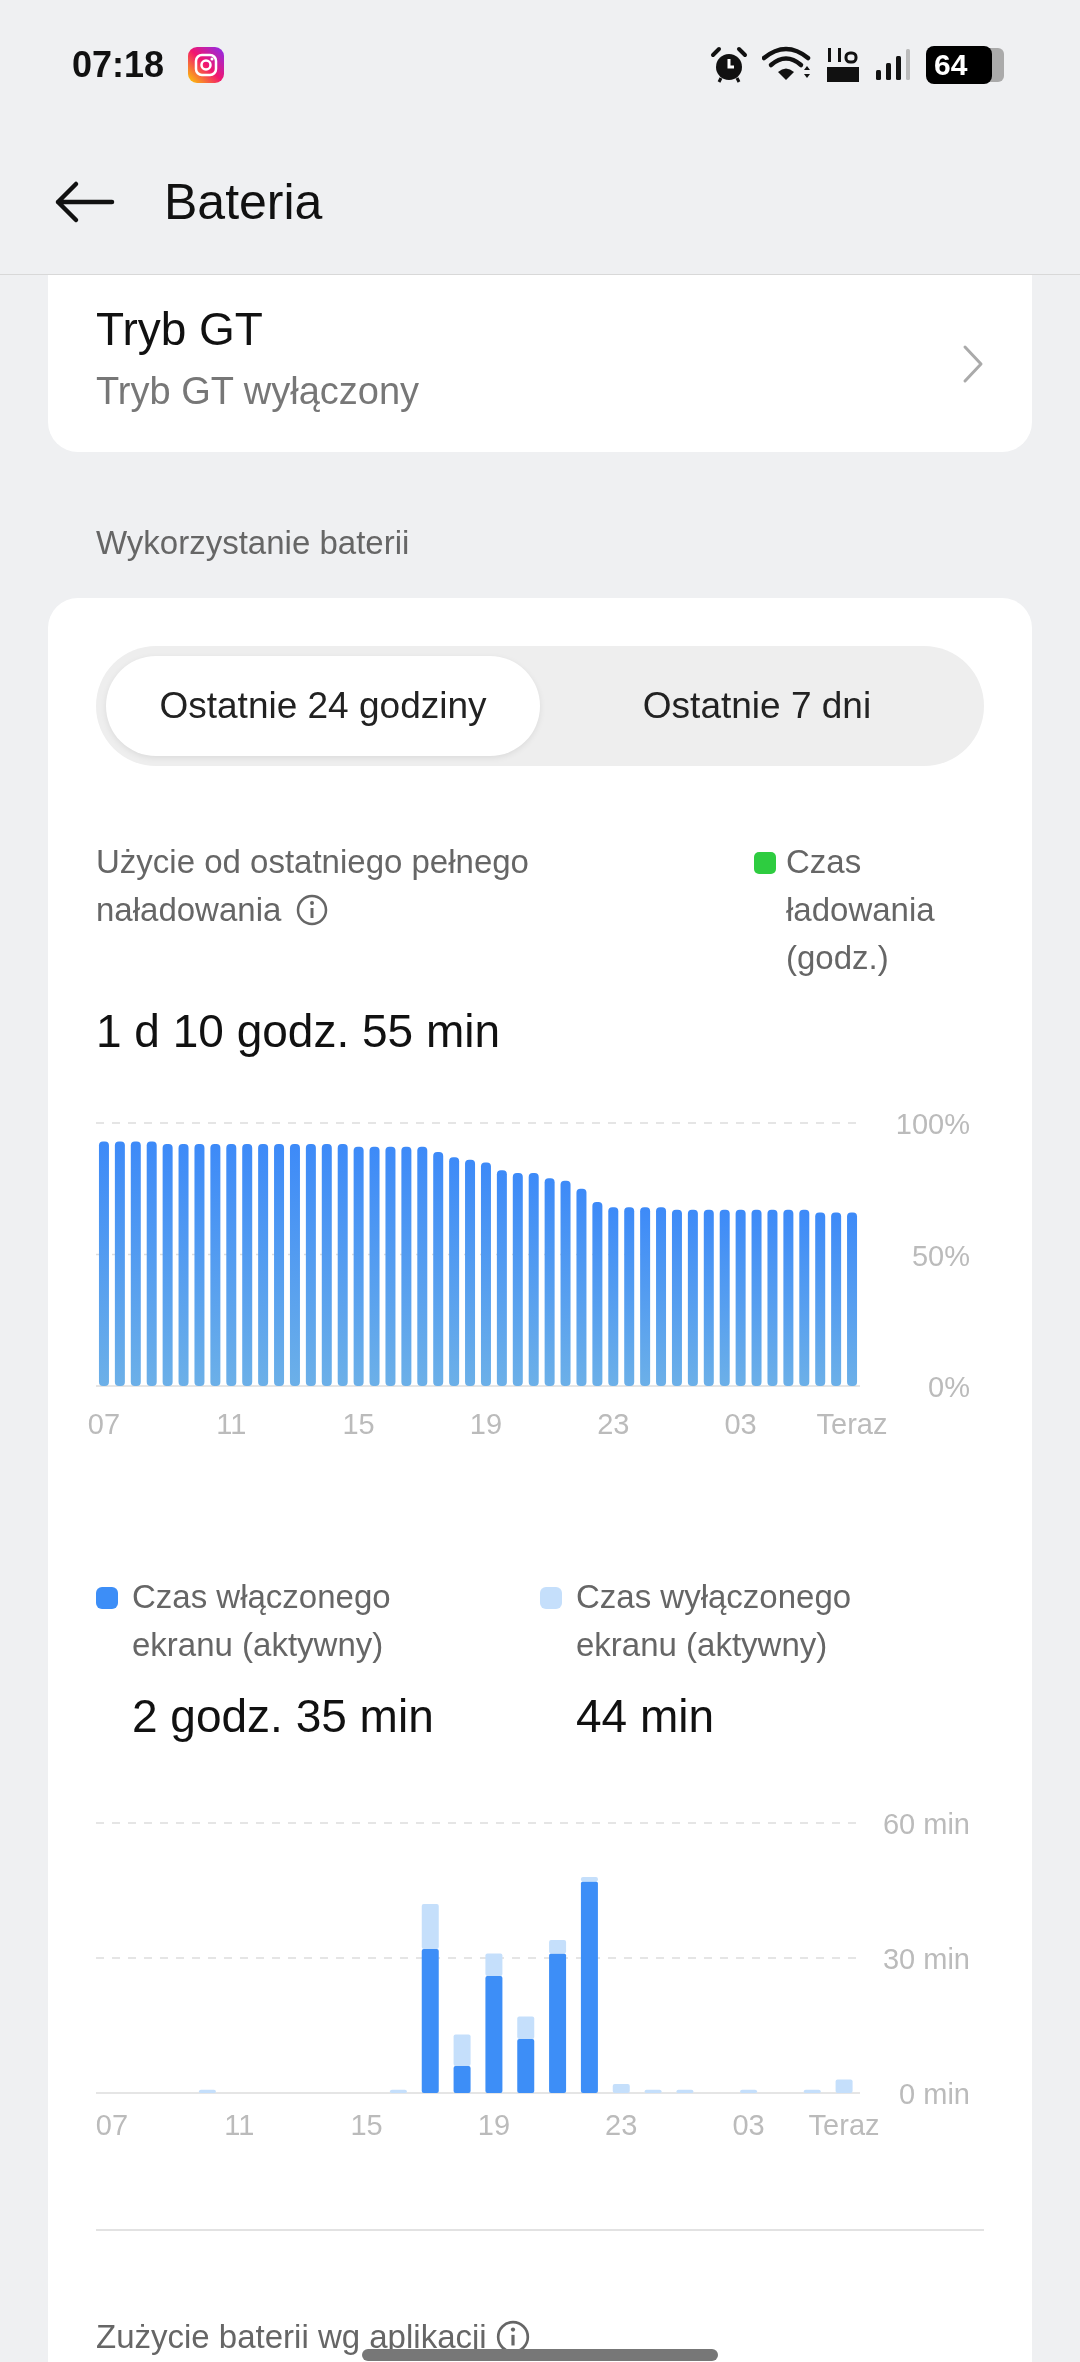 The width and height of the screenshot is (1080, 2362). I want to click on legend-label: Czas wyłączonego ekranu (aktywny), so click(714, 1621).